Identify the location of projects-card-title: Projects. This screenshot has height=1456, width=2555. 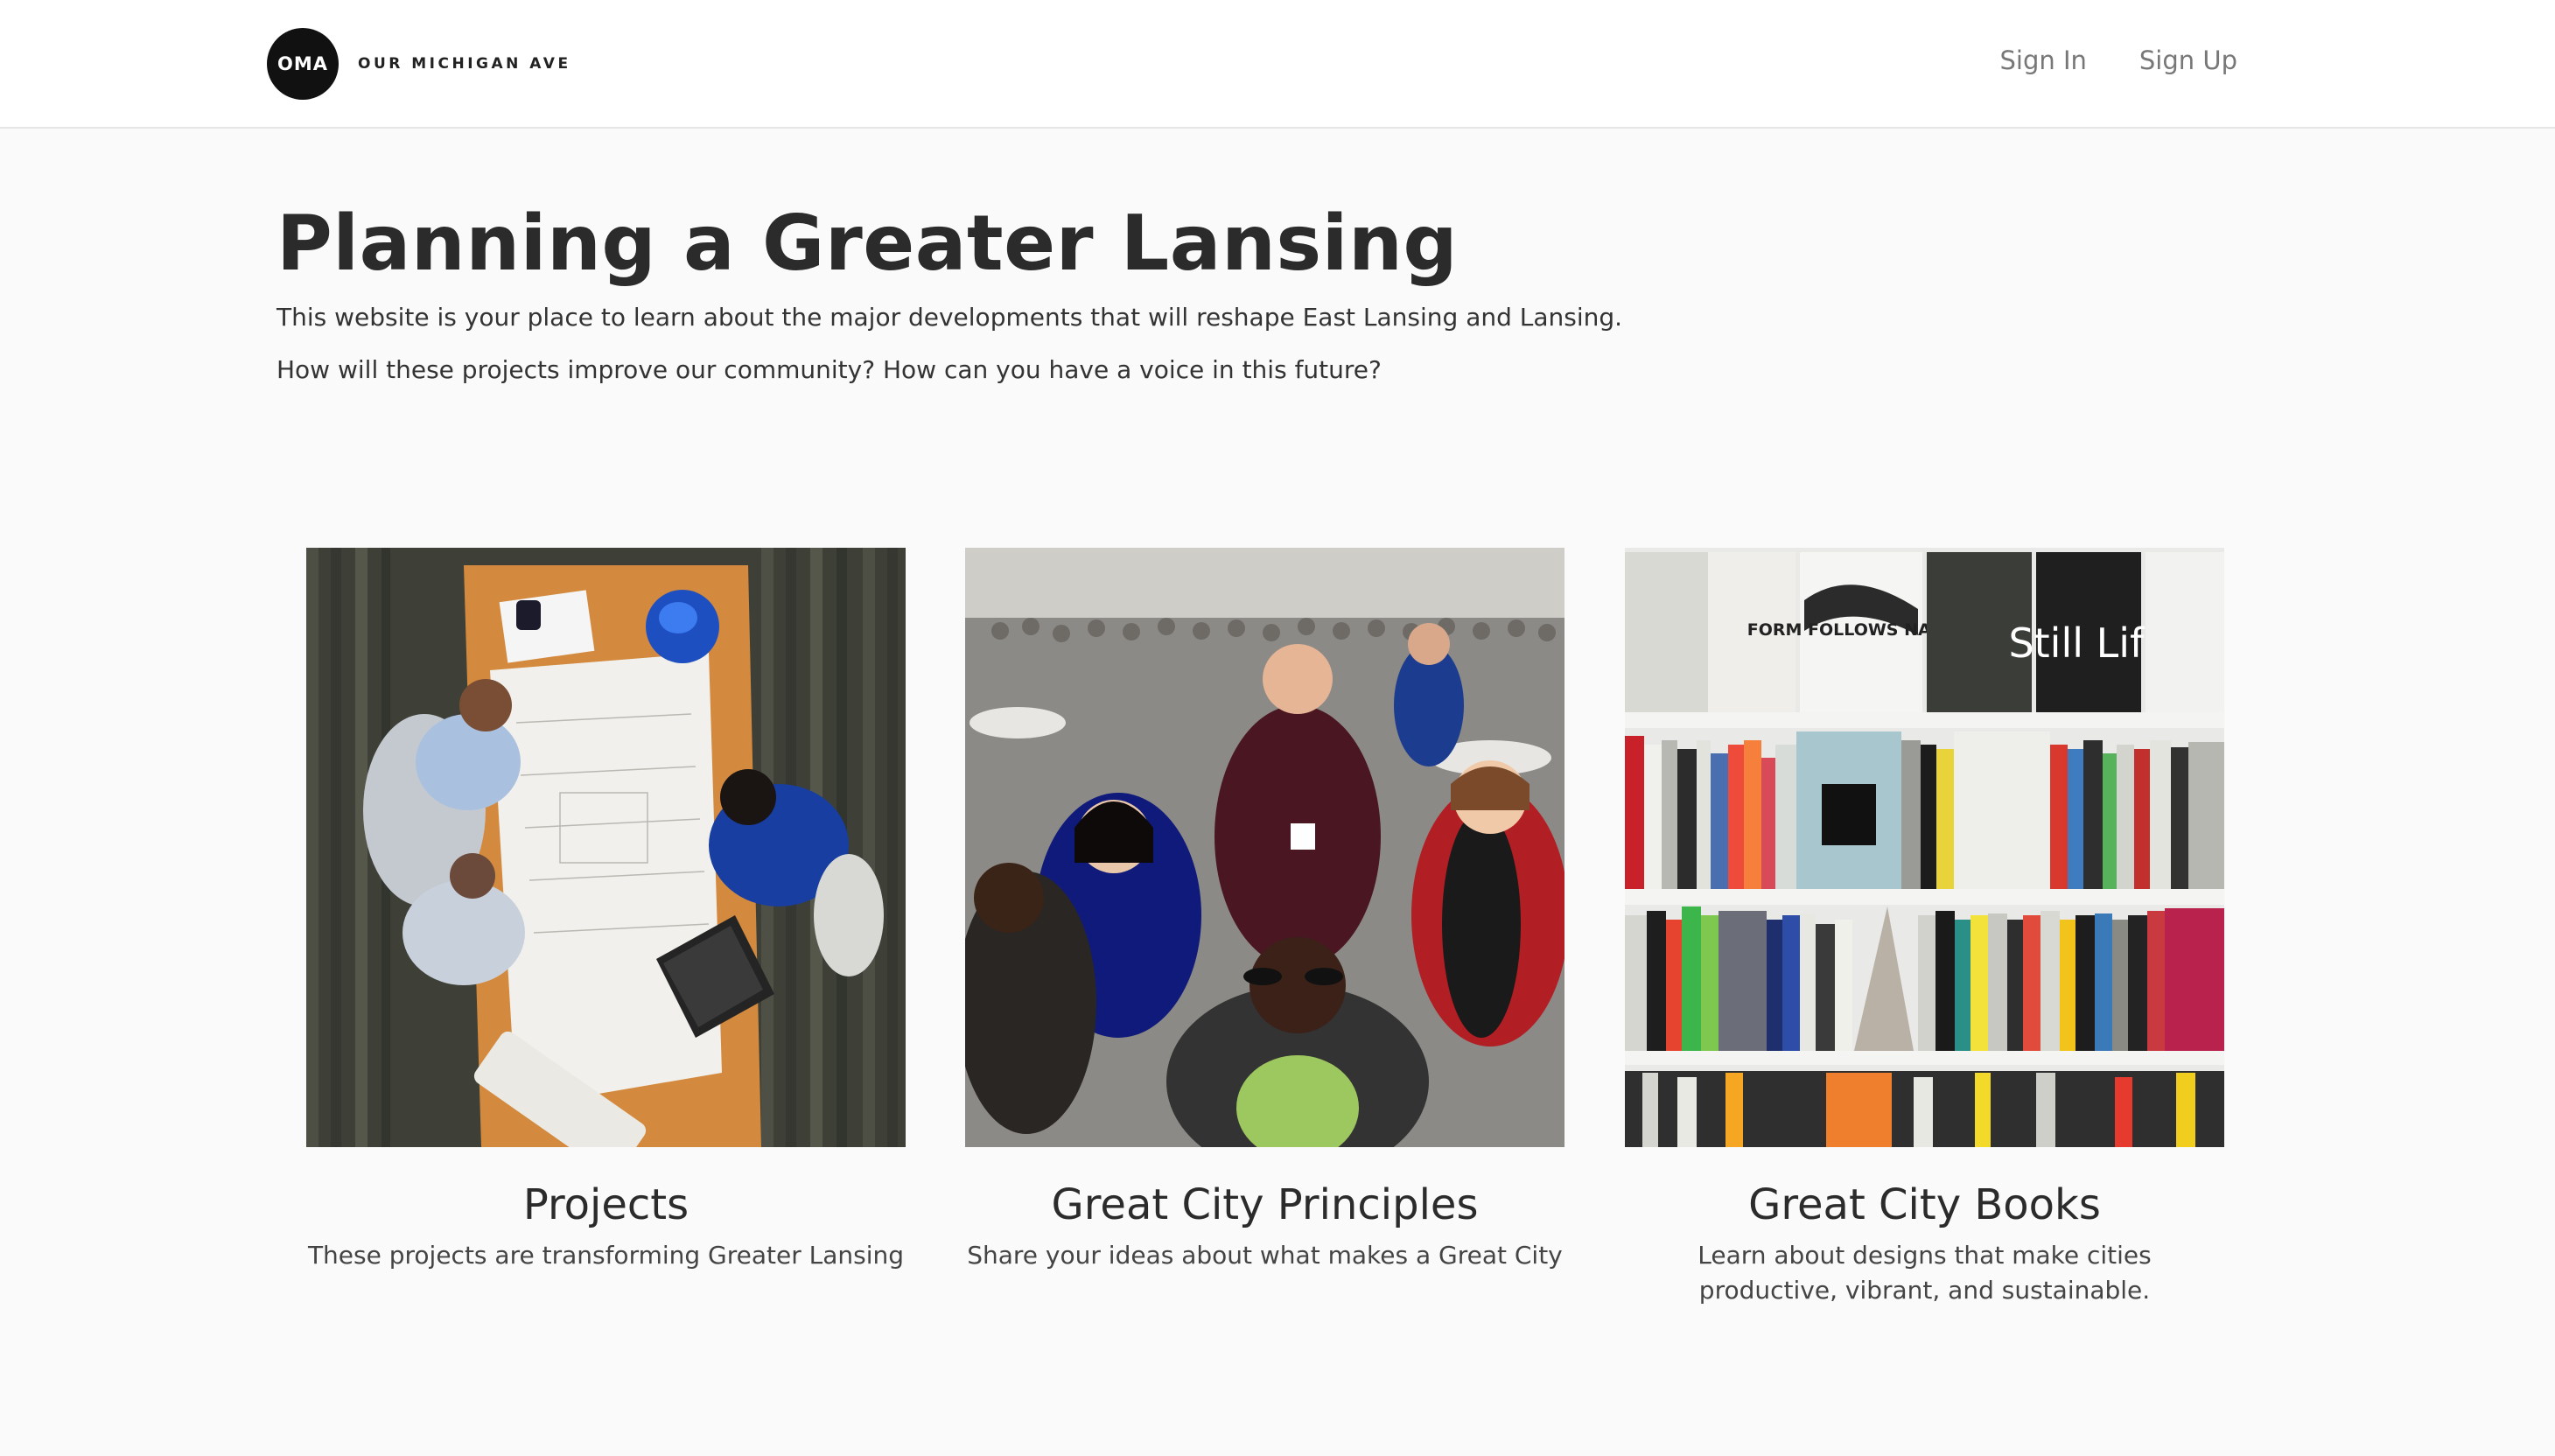
(606, 1204).